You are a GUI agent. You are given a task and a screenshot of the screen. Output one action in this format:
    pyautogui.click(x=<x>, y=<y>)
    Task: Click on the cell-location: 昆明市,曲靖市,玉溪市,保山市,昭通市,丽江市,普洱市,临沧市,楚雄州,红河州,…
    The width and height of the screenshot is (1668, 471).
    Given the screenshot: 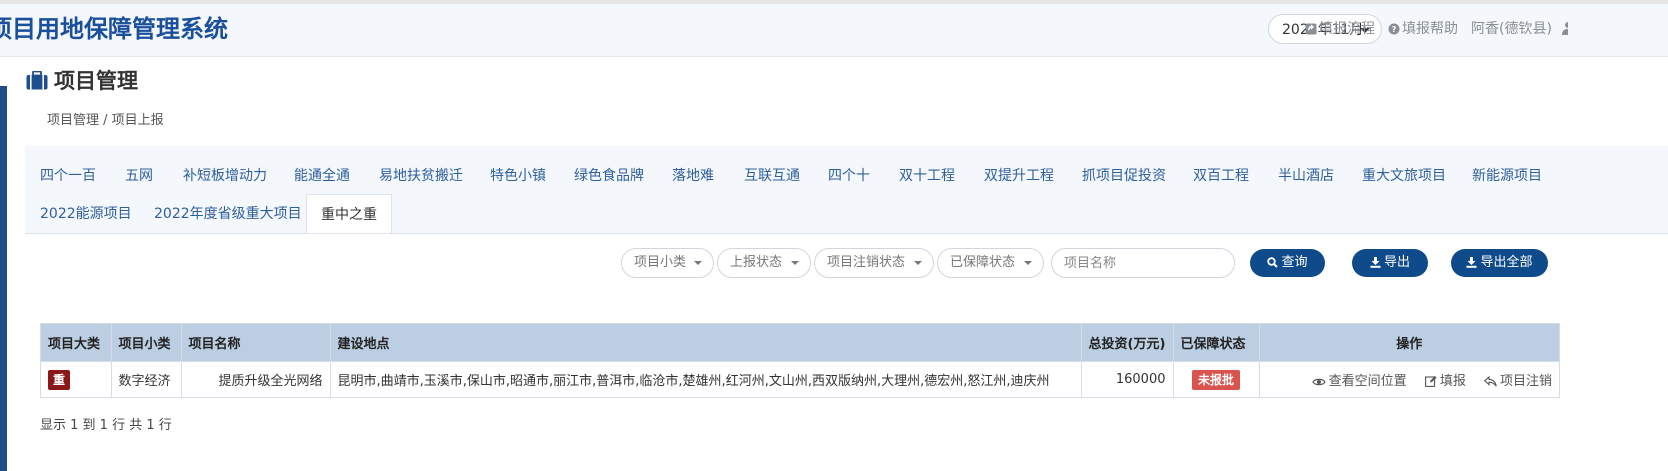 What is the action you would take?
    pyautogui.click(x=706, y=379)
    